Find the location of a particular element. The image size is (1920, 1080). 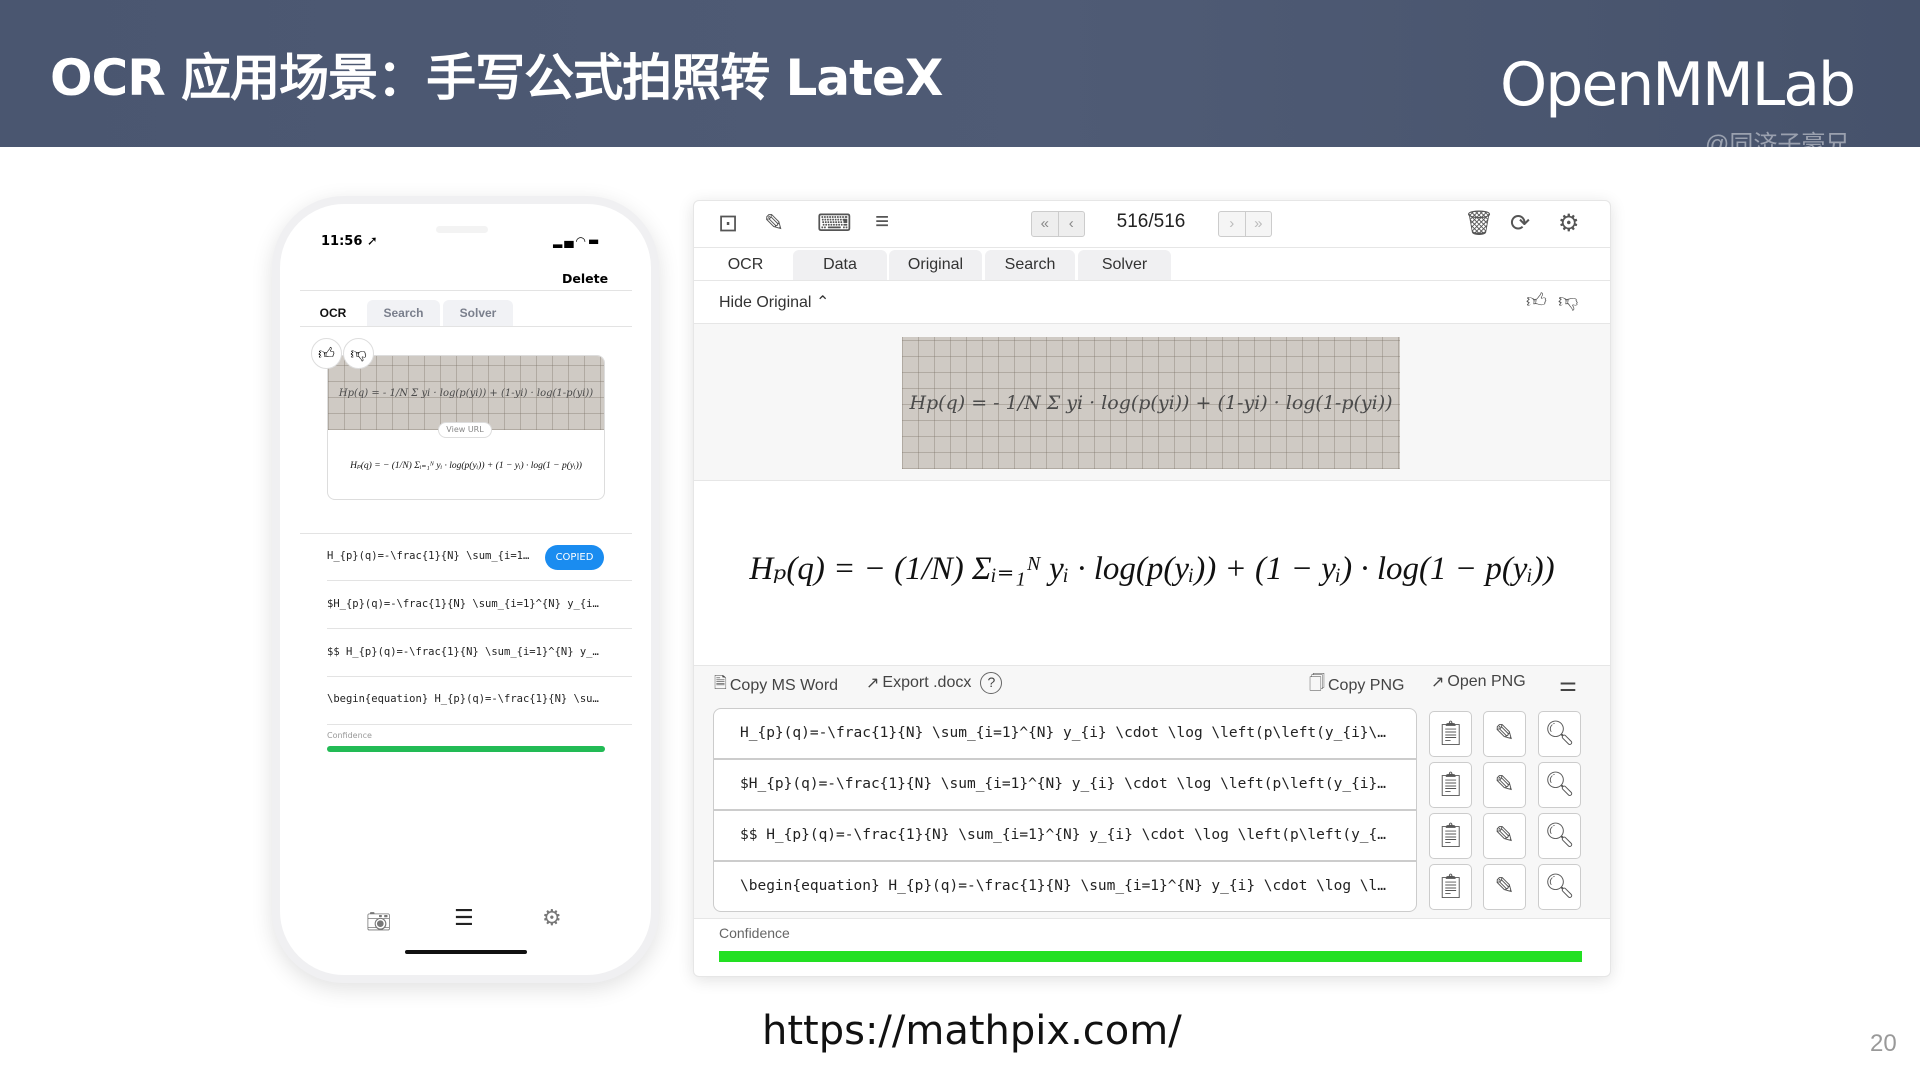

open-png-button: ↗ Open PNG is located at coordinates (1478, 682).